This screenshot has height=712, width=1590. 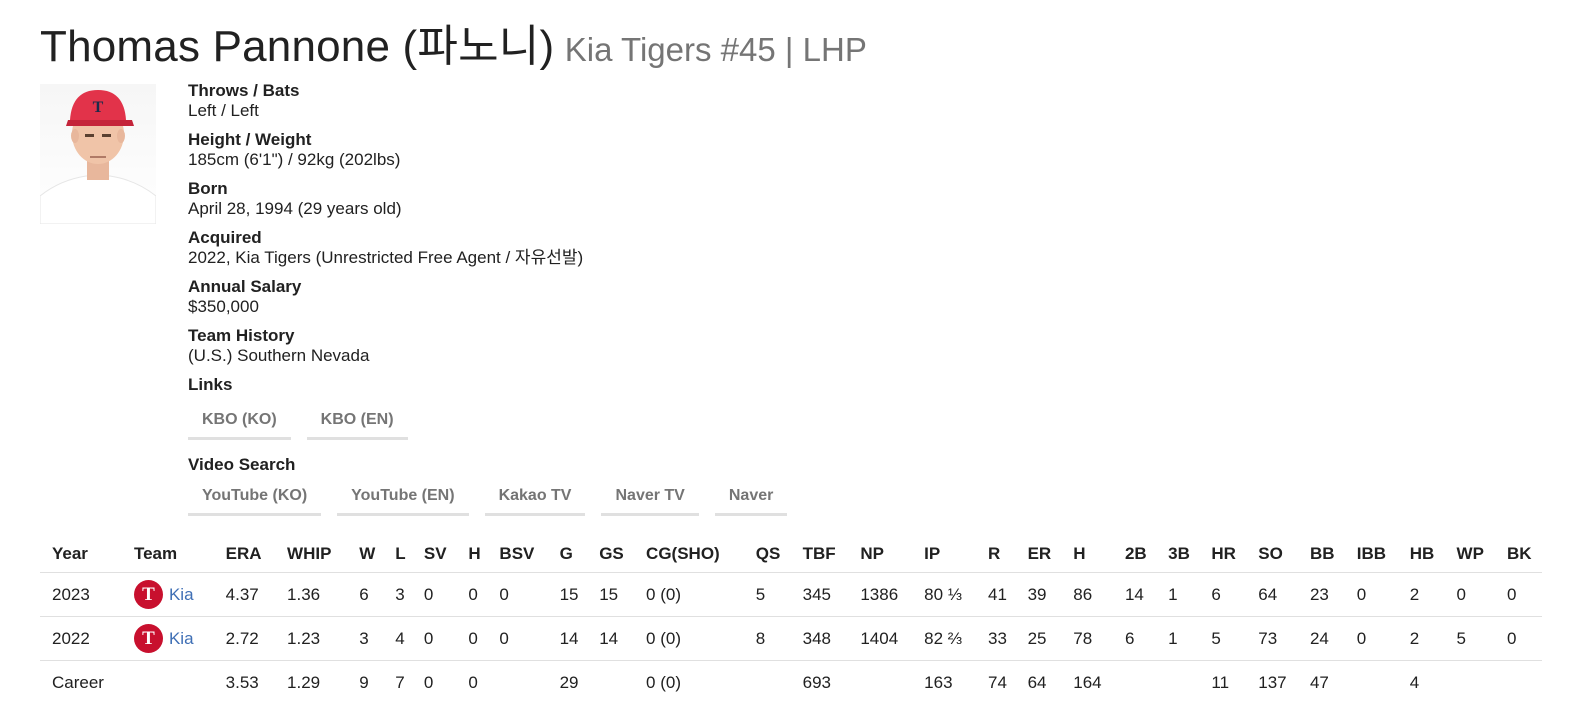 What do you see at coordinates (250, 139) in the screenshot?
I see `field-label: Height / Weight` at bounding box center [250, 139].